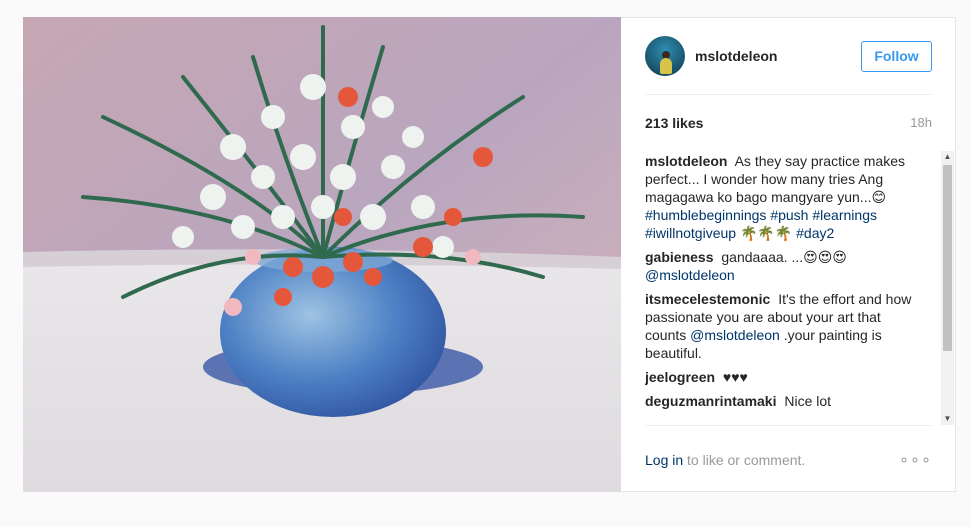 The width and height of the screenshot is (971, 527). I want to click on comment-text: ♥♥♥, so click(735, 377).